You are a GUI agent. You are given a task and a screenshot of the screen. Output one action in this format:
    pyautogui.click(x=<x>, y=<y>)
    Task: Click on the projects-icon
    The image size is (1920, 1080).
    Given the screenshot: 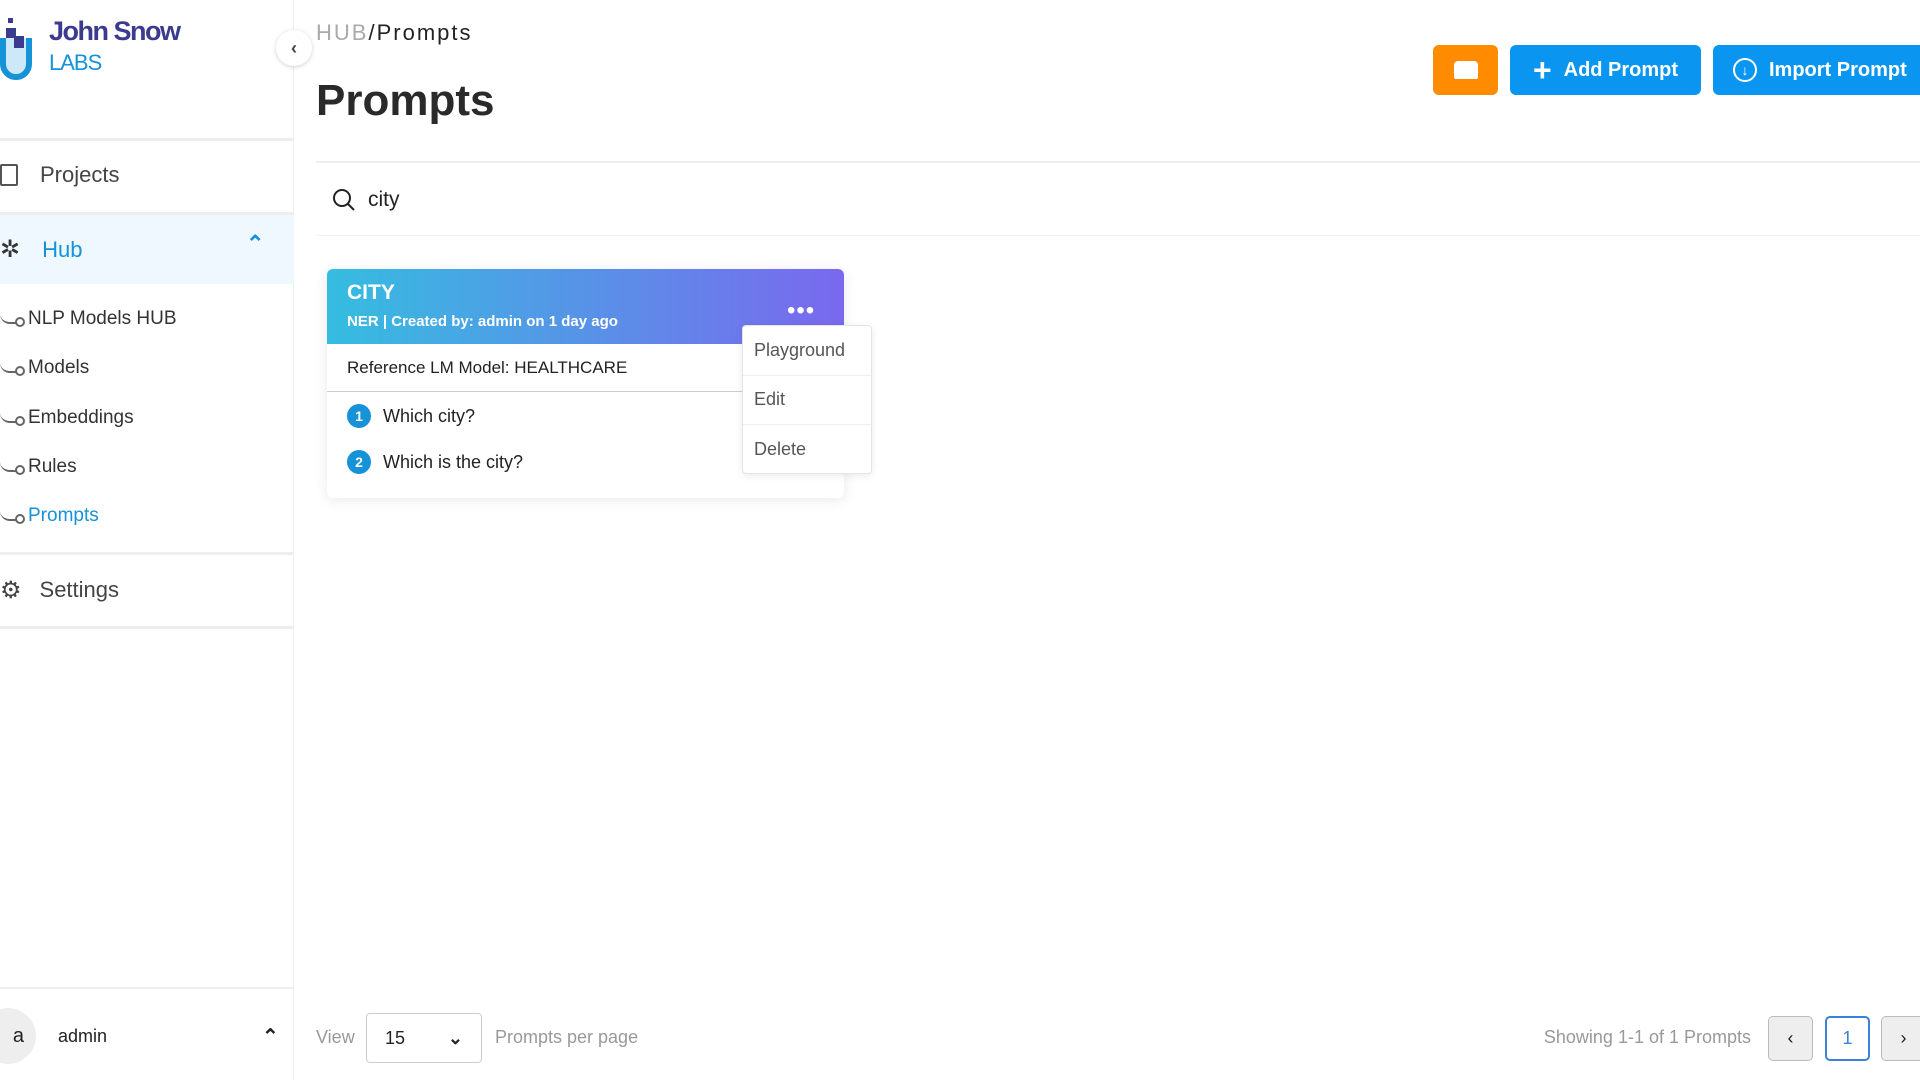 What is the action you would take?
    pyautogui.click(x=9, y=175)
    